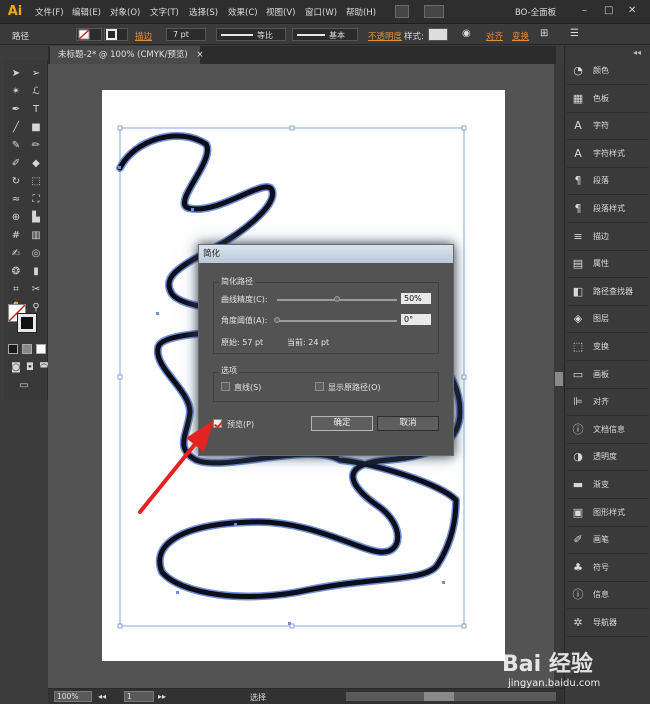 Image resolution: width=650 pixels, height=704 pixels. I want to click on tab-close-icon: ×, so click(199, 55).